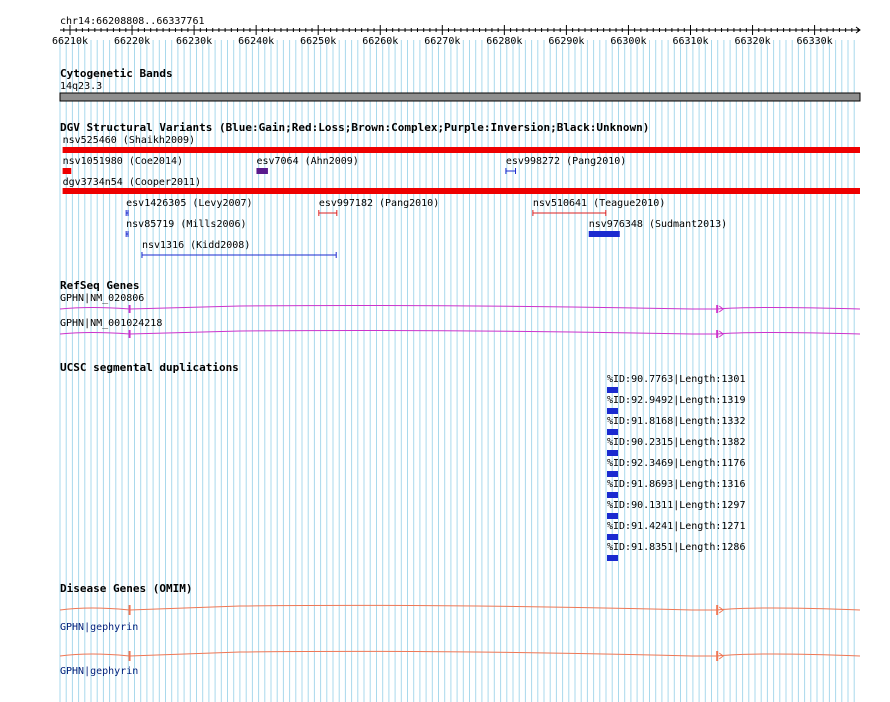 The image size is (890, 702). Describe the element at coordinates (129, 140) in the screenshot. I see `dgv-feature-label: nsv525460 (Shaikh2009)` at that location.